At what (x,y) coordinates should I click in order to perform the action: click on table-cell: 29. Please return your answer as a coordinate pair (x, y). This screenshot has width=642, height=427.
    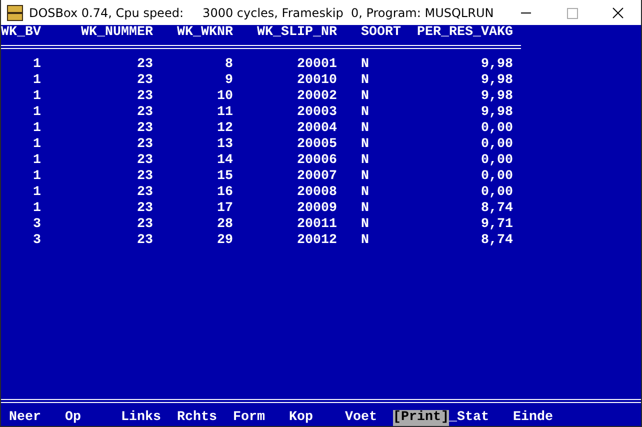
    Looking at the image, I should click on (225, 240).